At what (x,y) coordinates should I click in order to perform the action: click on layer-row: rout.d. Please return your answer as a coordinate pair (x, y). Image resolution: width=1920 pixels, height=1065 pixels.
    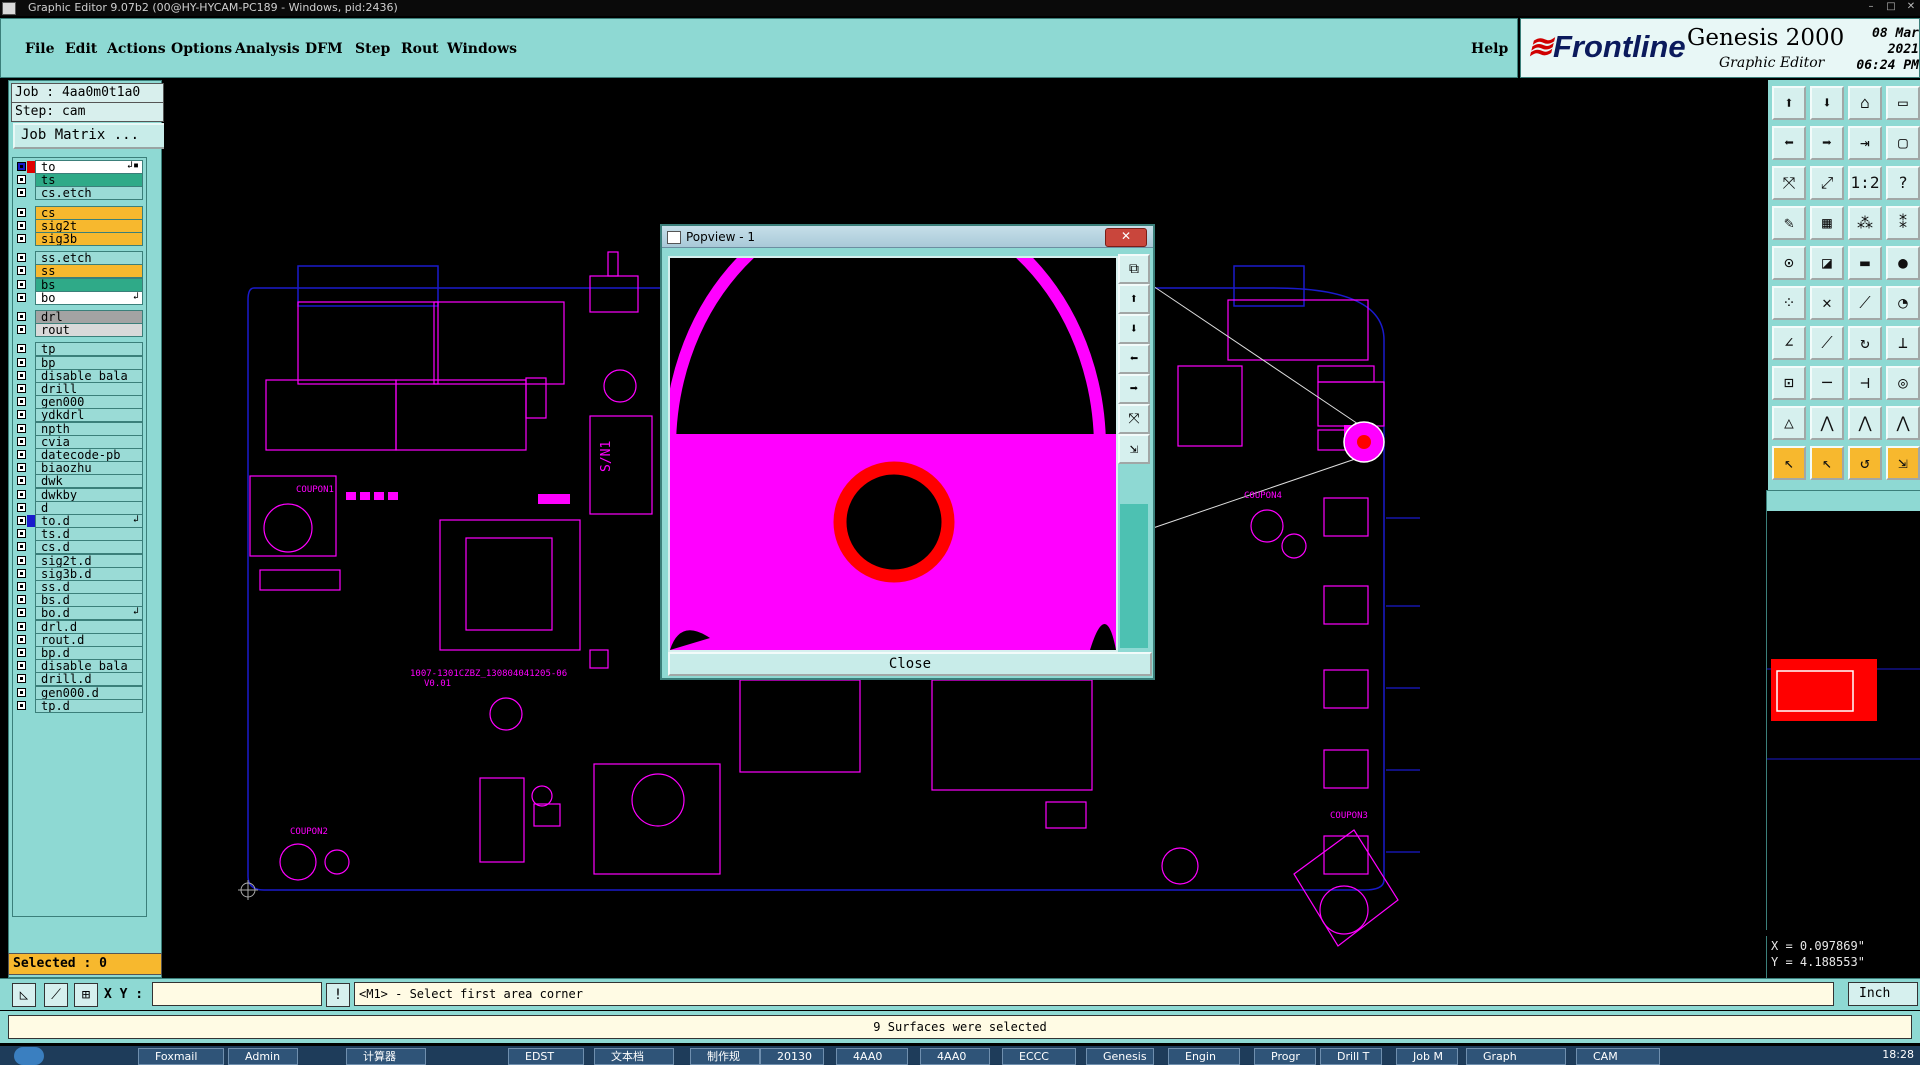
    Looking at the image, I should click on (78, 639).